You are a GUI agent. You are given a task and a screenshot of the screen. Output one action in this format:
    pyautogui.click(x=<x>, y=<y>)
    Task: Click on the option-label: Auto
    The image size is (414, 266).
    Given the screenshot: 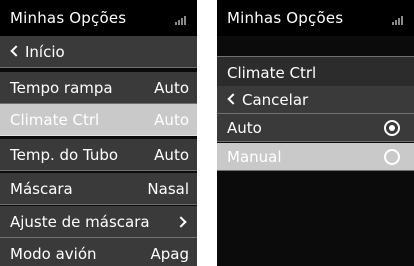 What is the action you would take?
    pyautogui.click(x=244, y=128)
    